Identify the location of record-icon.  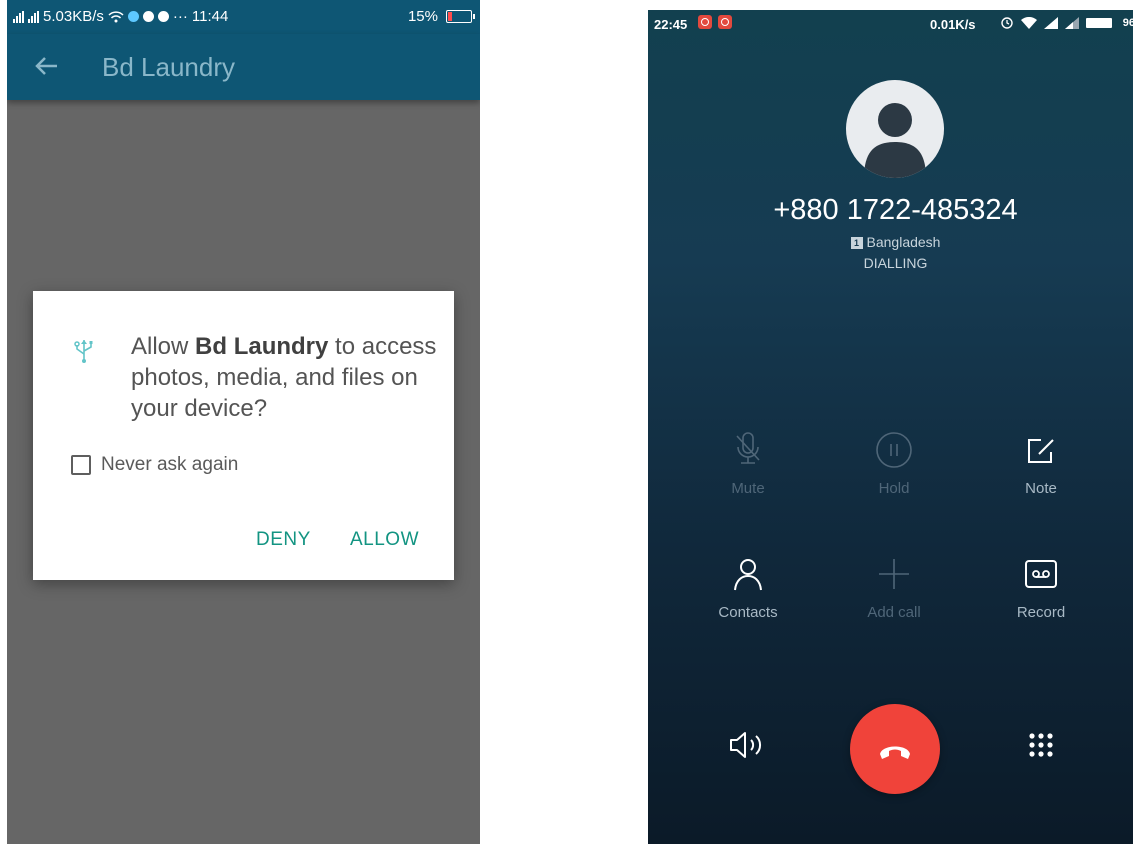
(1041, 574).